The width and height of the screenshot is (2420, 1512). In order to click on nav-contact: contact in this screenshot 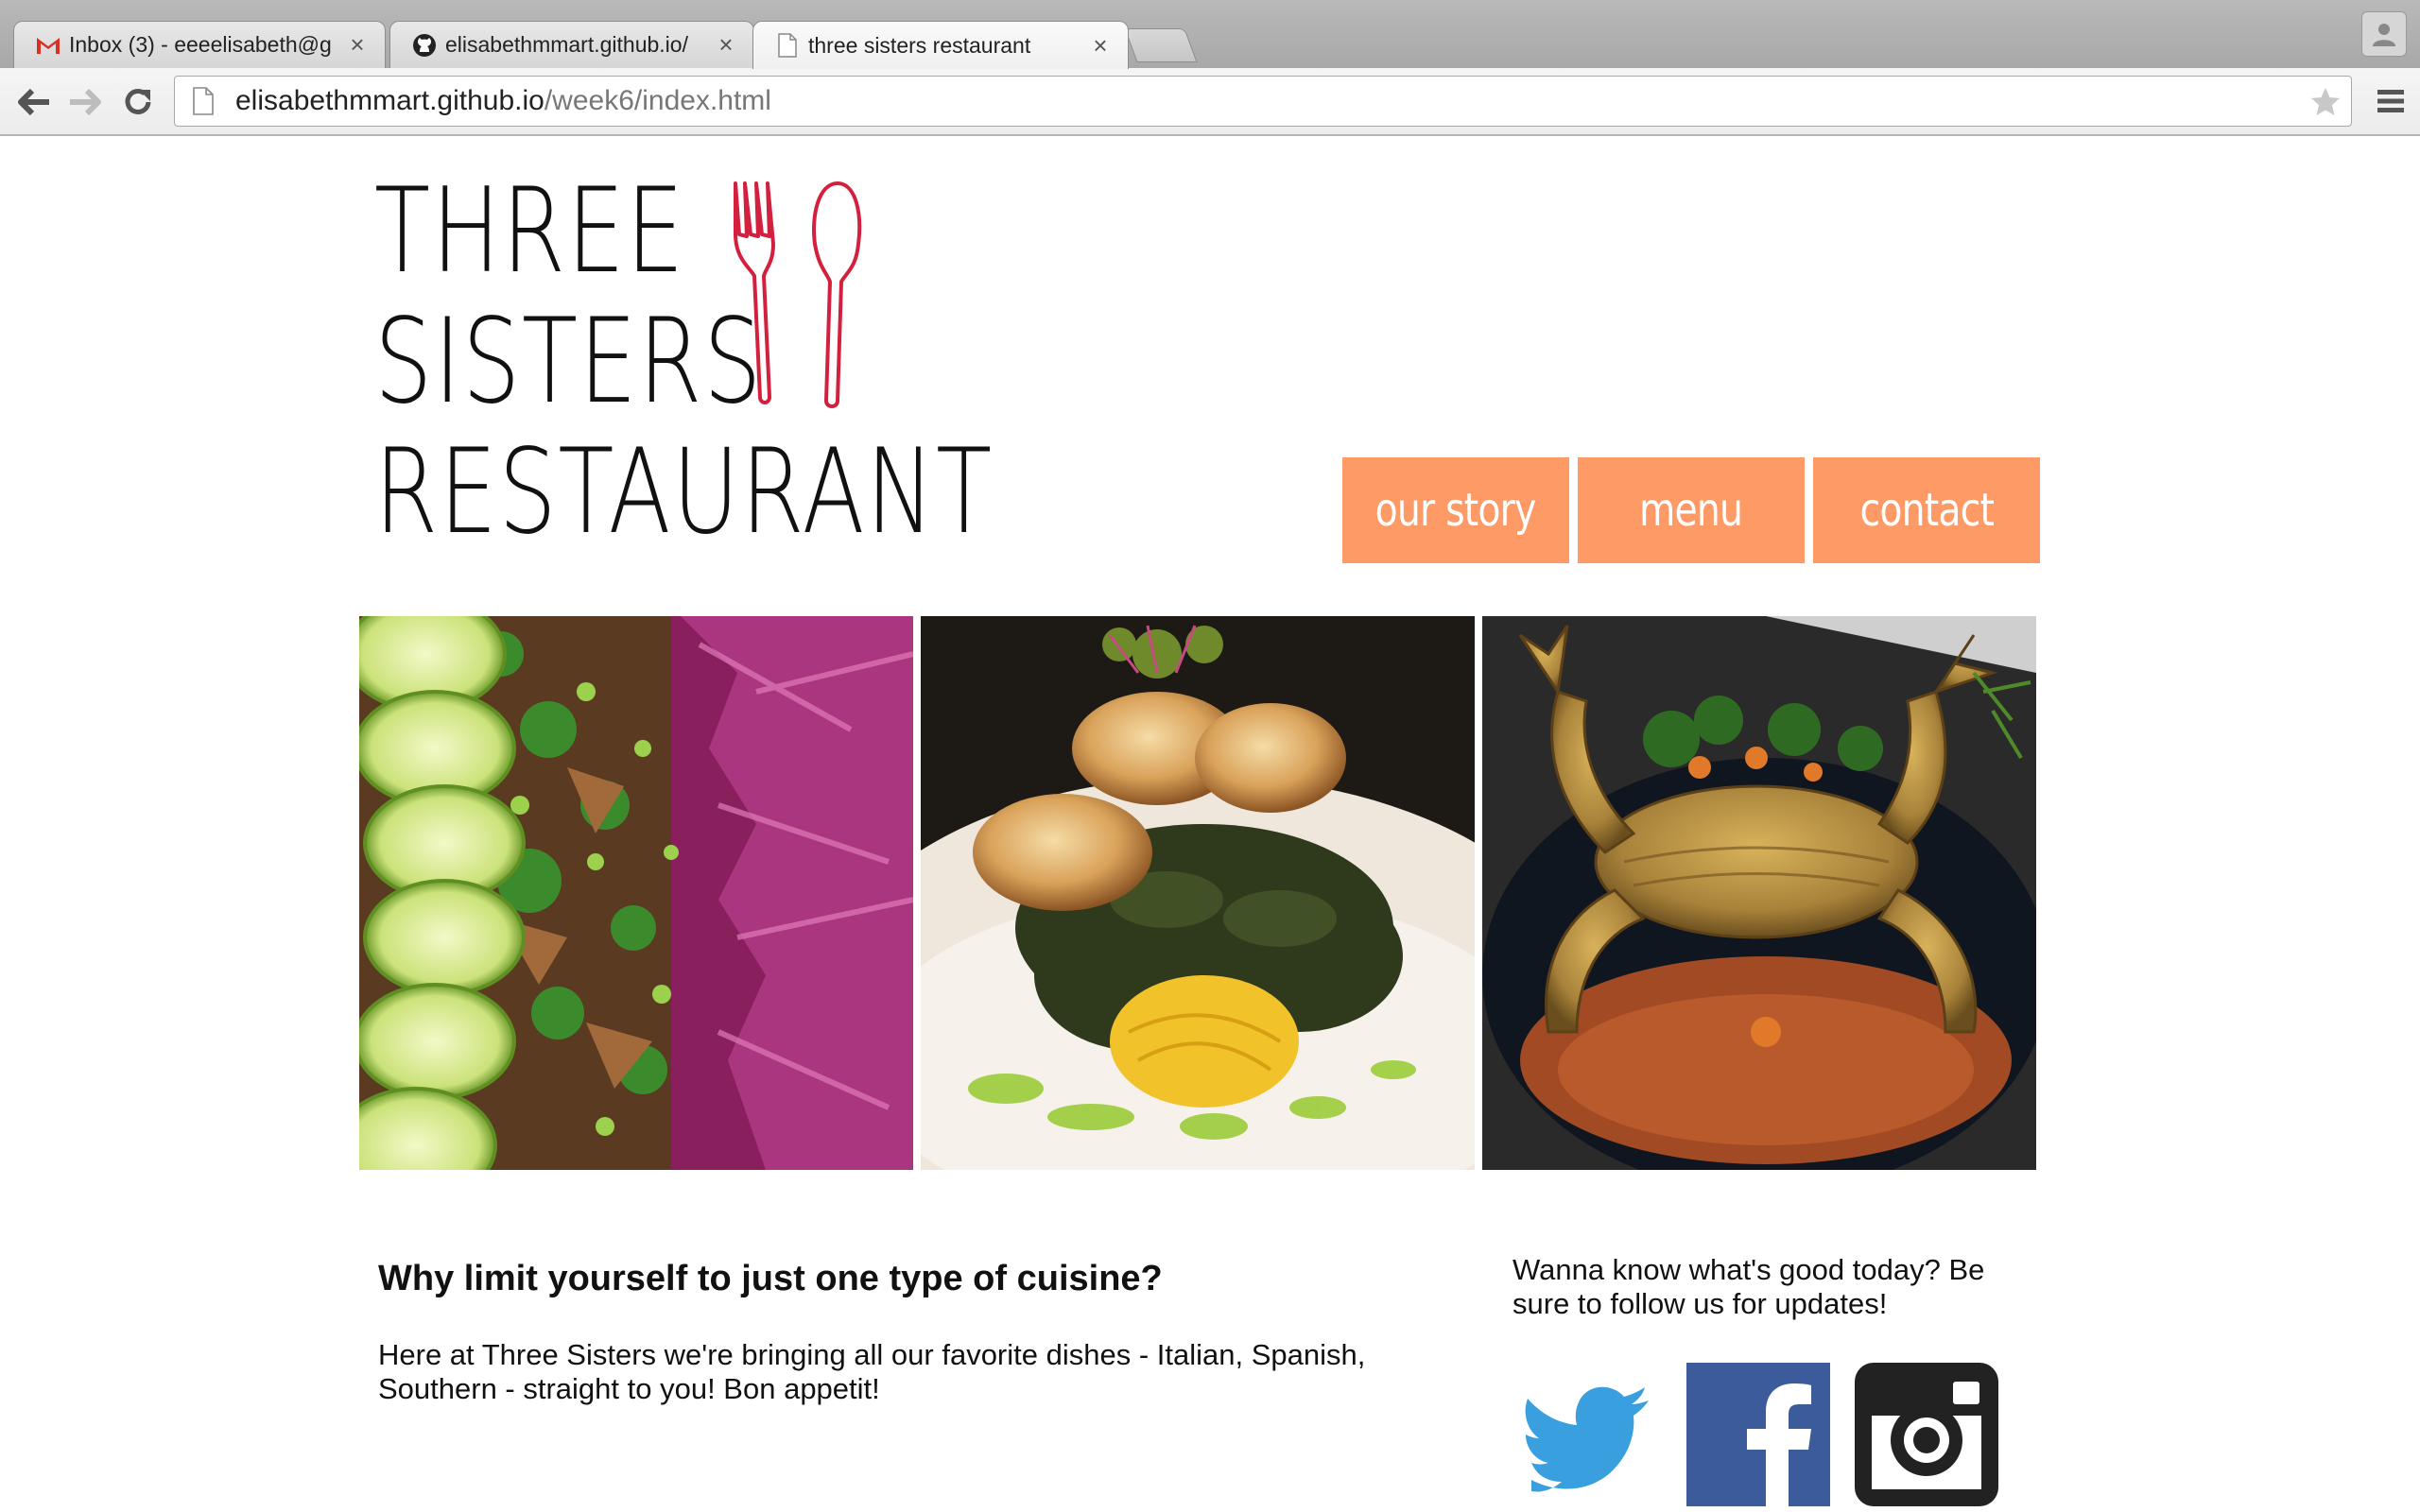, I will do `click(1926, 510)`.